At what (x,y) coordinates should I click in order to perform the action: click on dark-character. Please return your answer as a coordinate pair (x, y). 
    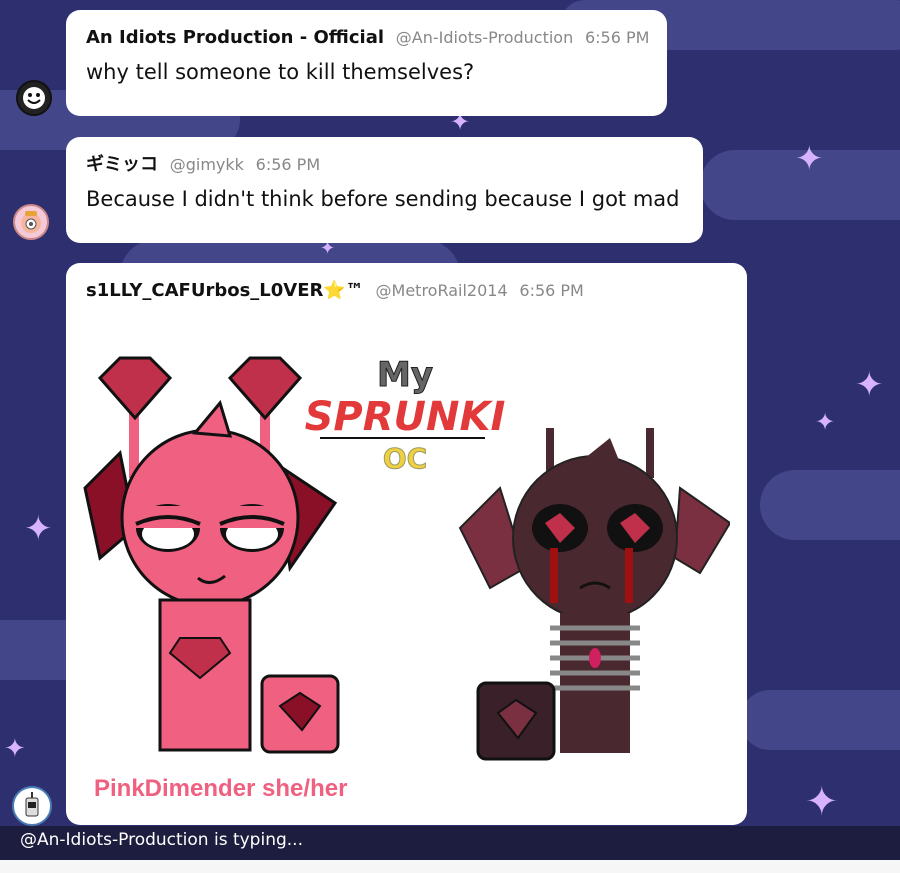
    Looking at the image, I should click on (595, 594).